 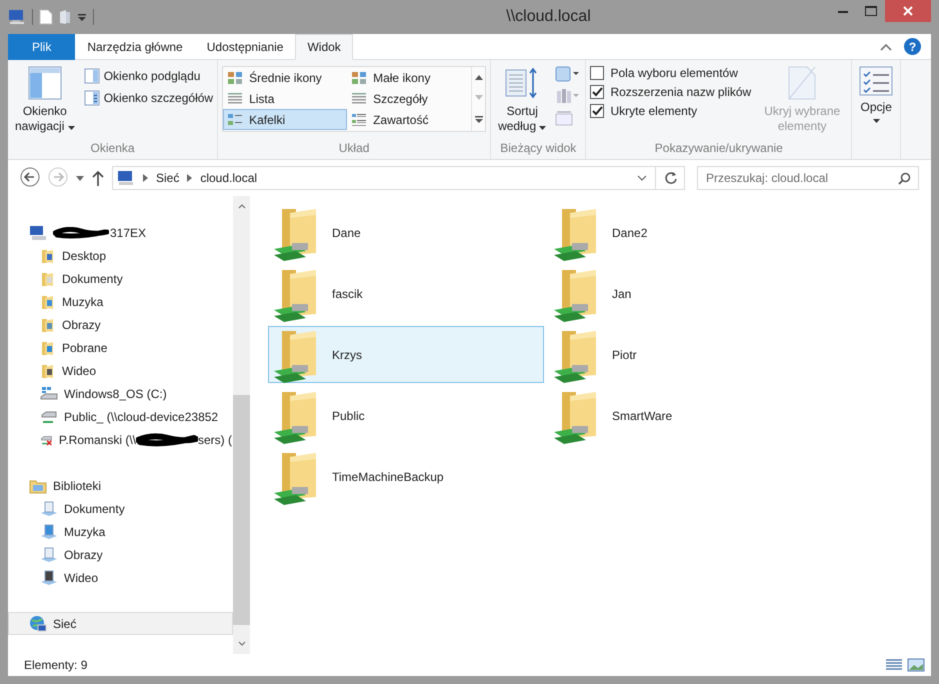 I want to click on item-count: Elementy: 9, so click(x=56, y=665).